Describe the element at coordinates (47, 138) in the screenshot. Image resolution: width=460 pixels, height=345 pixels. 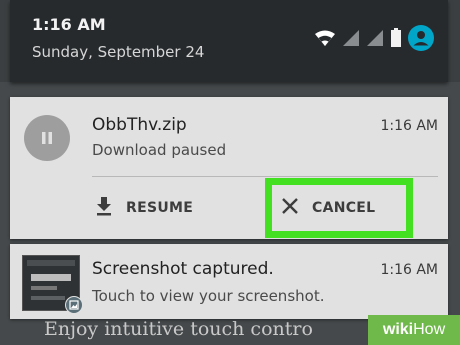
I see `pause-icon` at that location.